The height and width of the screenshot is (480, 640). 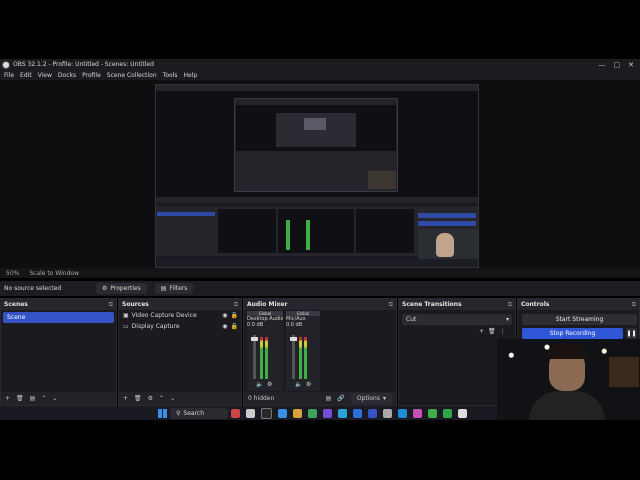 What do you see at coordinates (163, 288) in the screenshot?
I see `filter-icon: ▤` at bounding box center [163, 288].